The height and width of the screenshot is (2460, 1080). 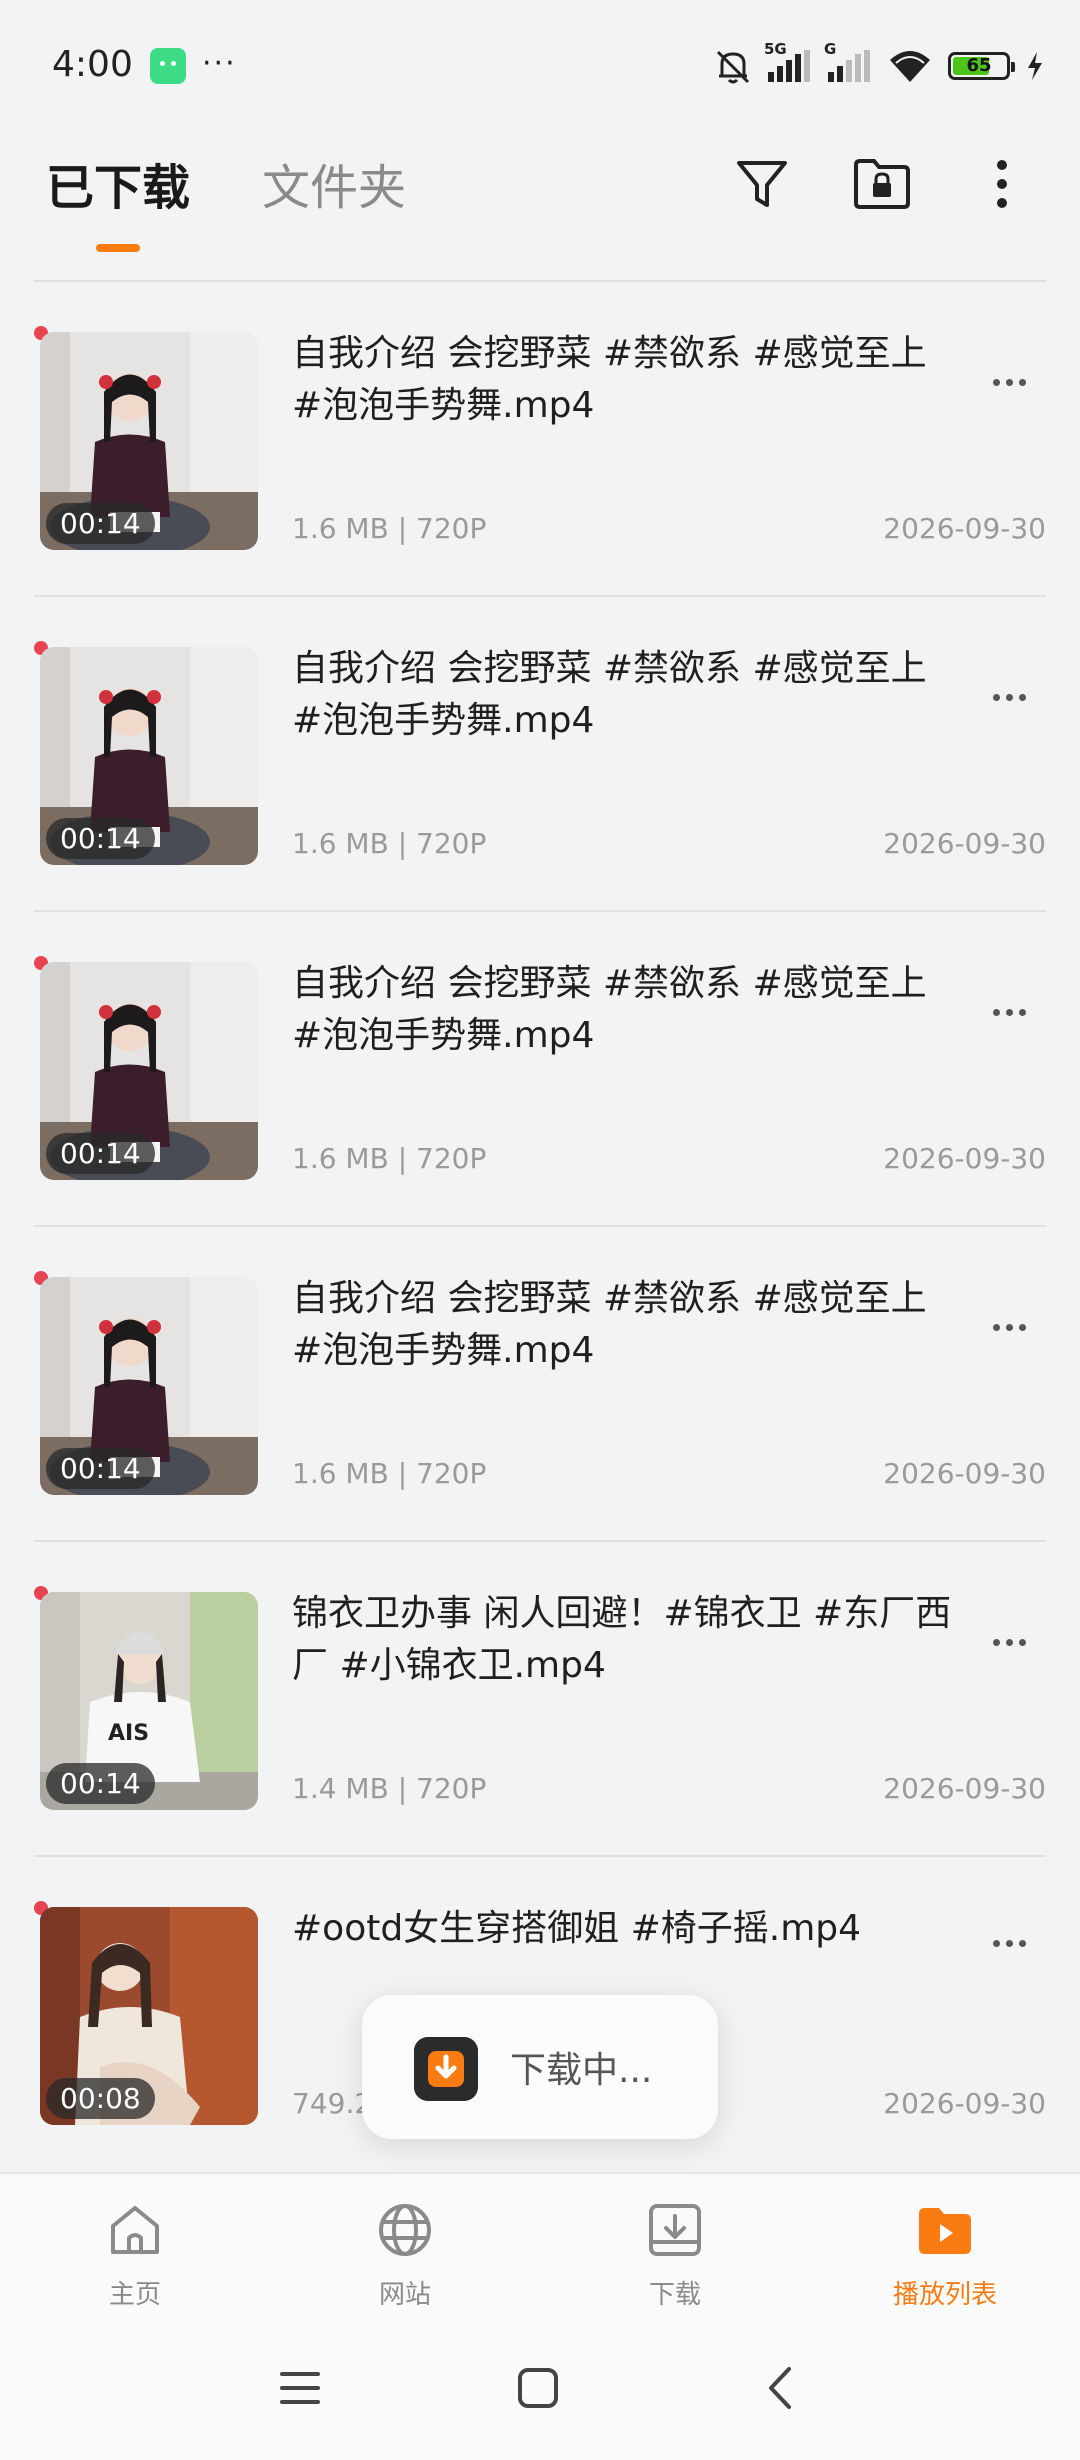 I want to click on home-system-button, so click(x=538, y=2388).